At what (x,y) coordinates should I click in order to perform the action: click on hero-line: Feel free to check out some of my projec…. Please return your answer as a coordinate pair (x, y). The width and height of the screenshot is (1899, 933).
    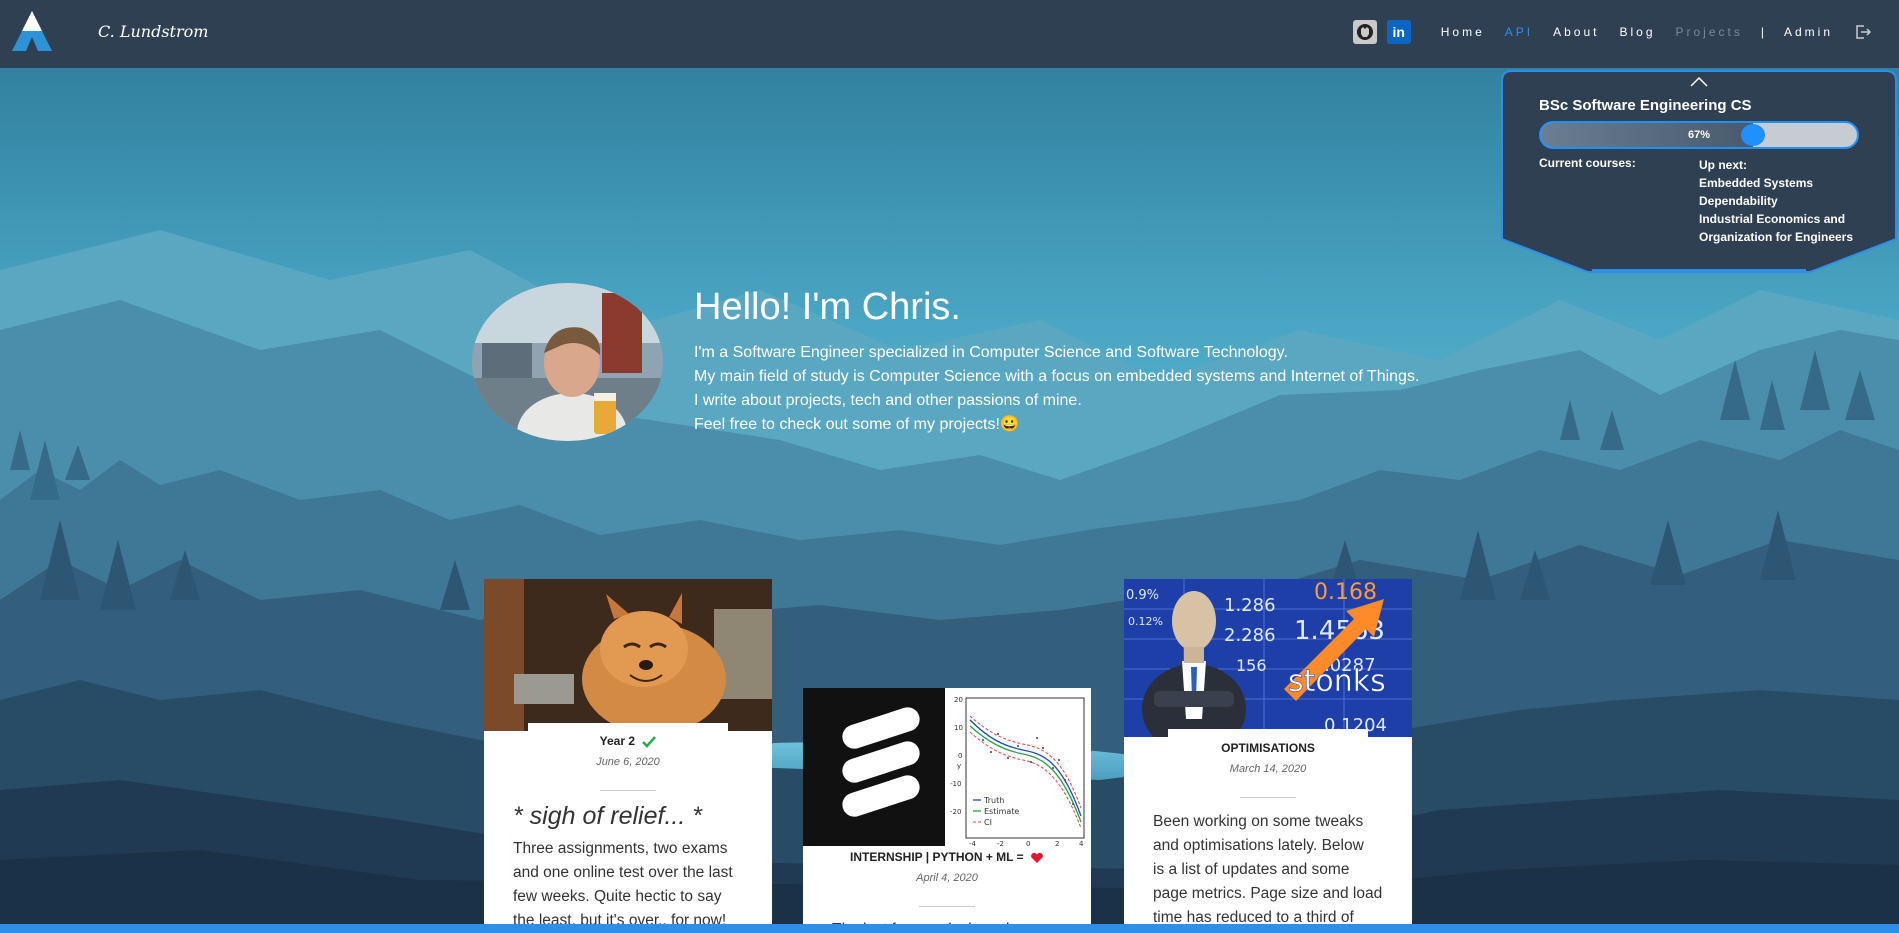
    Looking at the image, I should click on (847, 424).